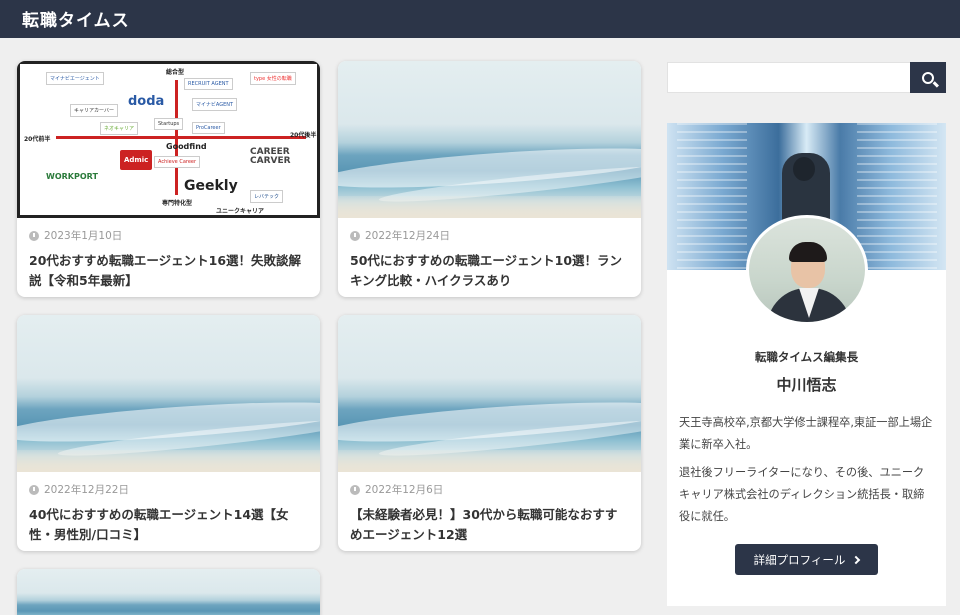 The height and width of the screenshot is (615, 960). Describe the element at coordinates (119, 128) in the screenshot. I see `logo-neo: ネオキャリア` at that location.